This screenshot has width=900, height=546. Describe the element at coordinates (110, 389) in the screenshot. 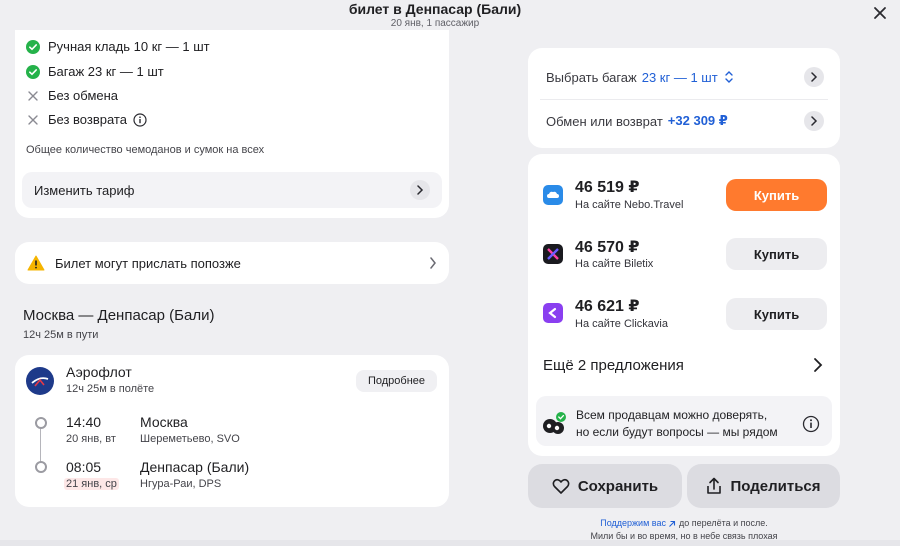

I see `flight-duration: 12ч 25м в полёте` at that location.